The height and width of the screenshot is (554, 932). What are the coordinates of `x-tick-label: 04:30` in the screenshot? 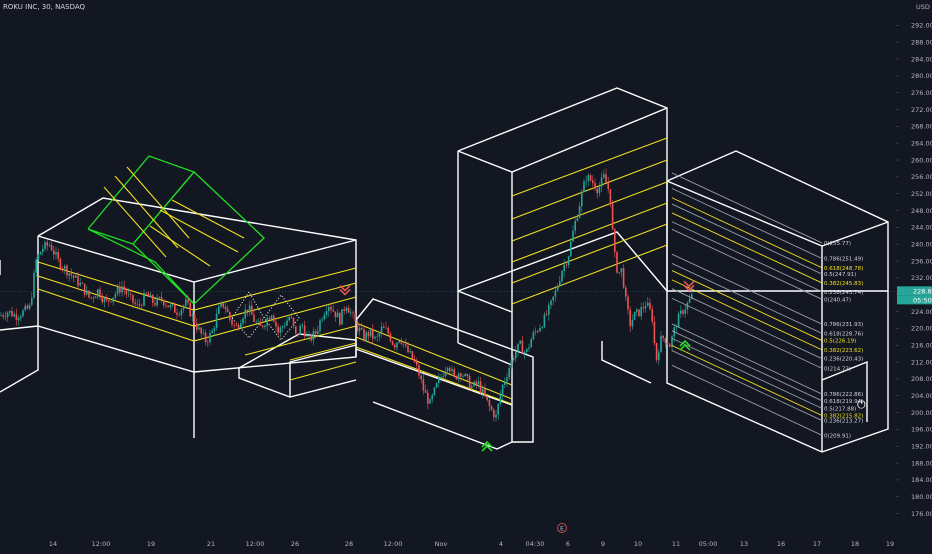 It's located at (535, 544).